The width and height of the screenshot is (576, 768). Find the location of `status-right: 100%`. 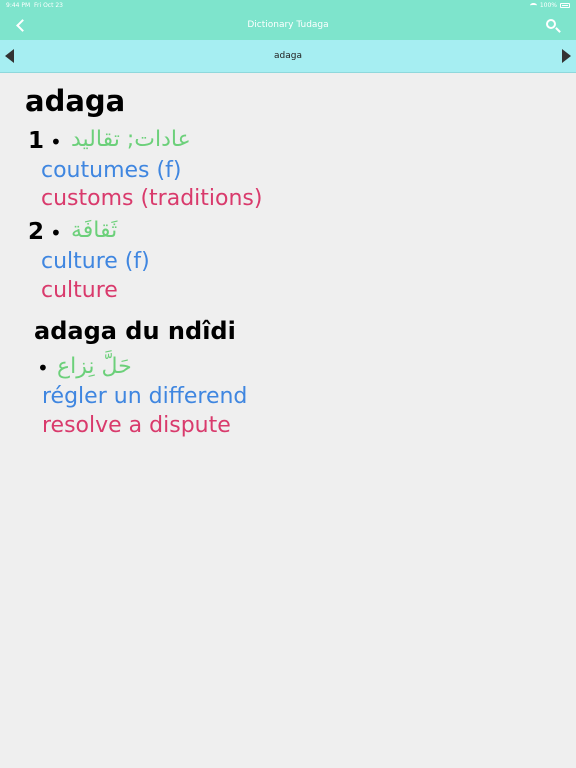

status-right: 100% is located at coordinates (549, 5).